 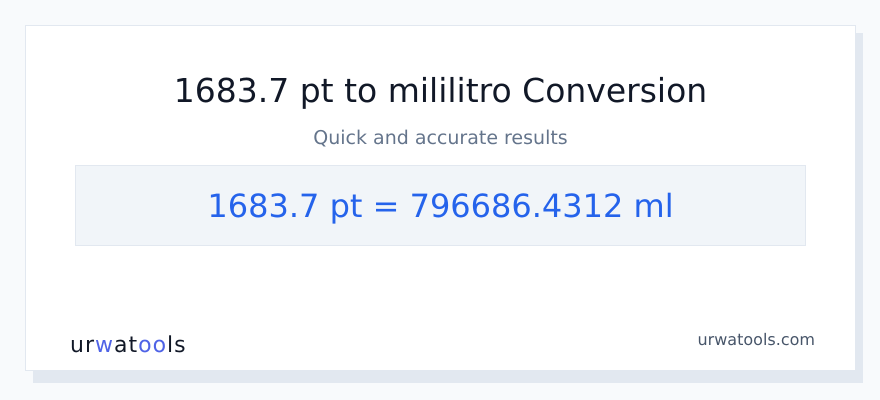 What do you see at coordinates (128, 346) in the screenshot?
I see `logo: urwatools` at bounding box center [128, 346].